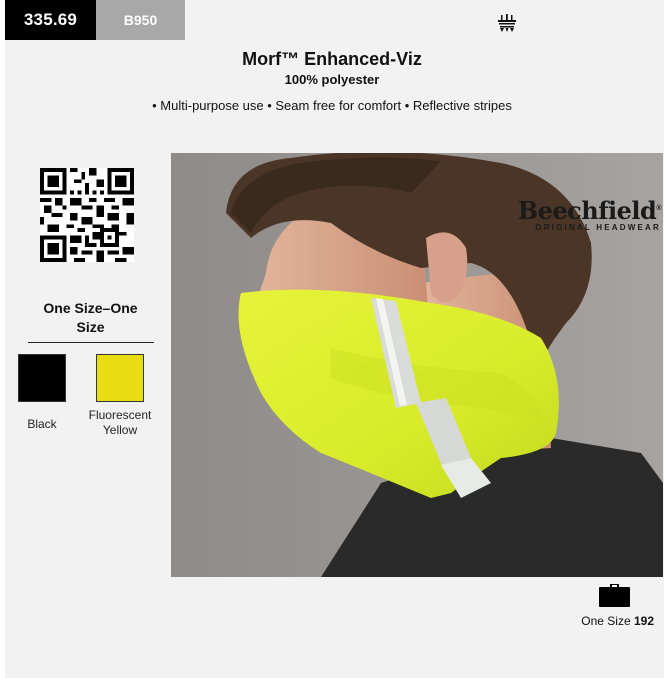 This screenshot has height=678, width=664. Describe the element at coordinates (42, 378) in the screenshot. I see `color-swatch-black` at that location.